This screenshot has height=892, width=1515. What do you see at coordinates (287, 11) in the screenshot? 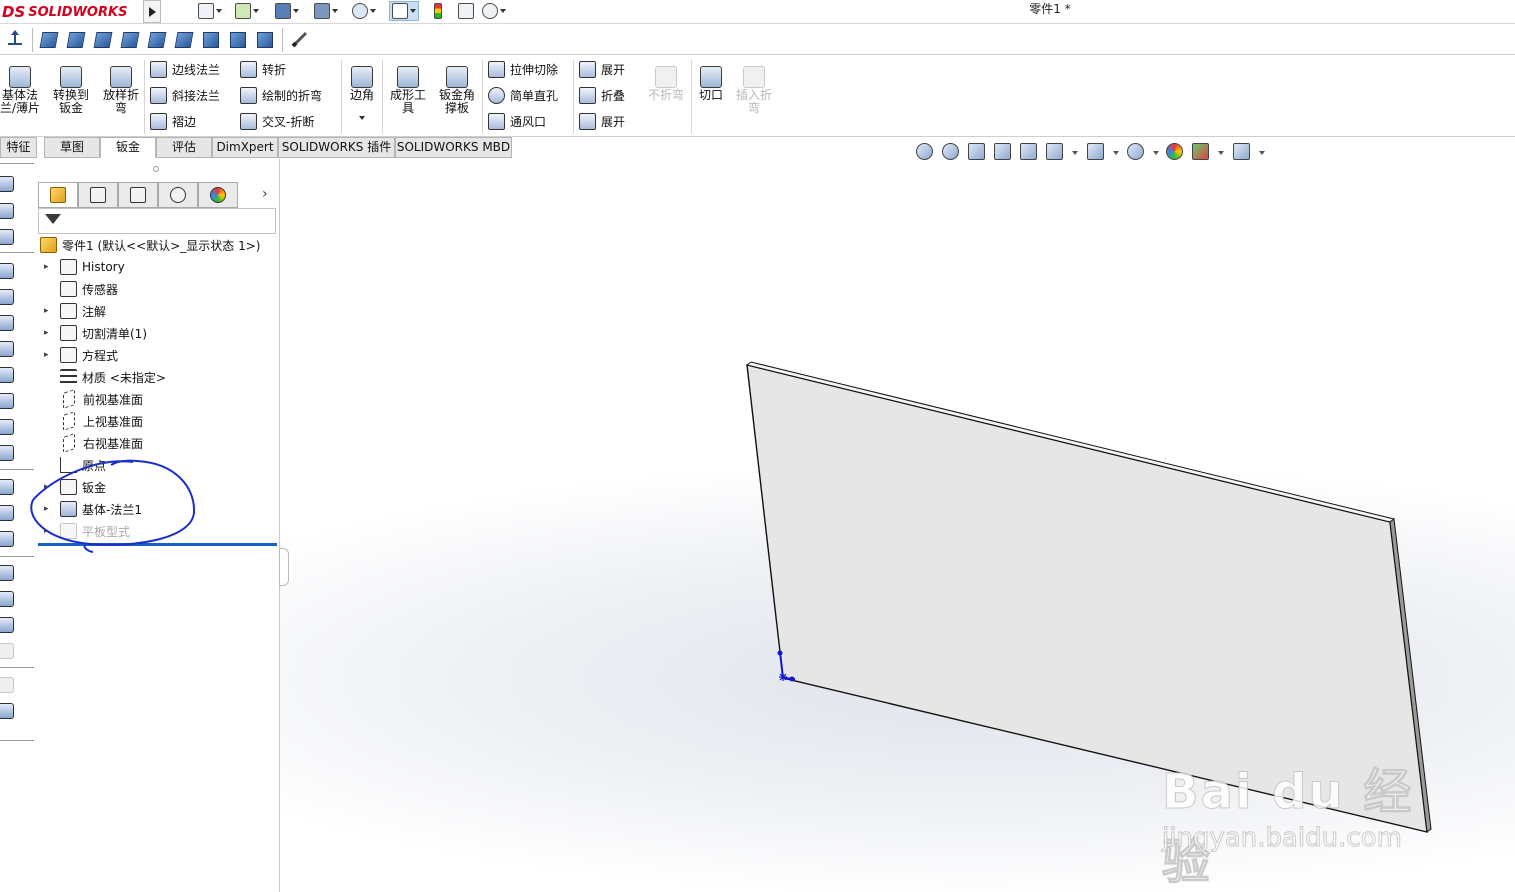
I see `save-button` at bounding box center [287, 11].